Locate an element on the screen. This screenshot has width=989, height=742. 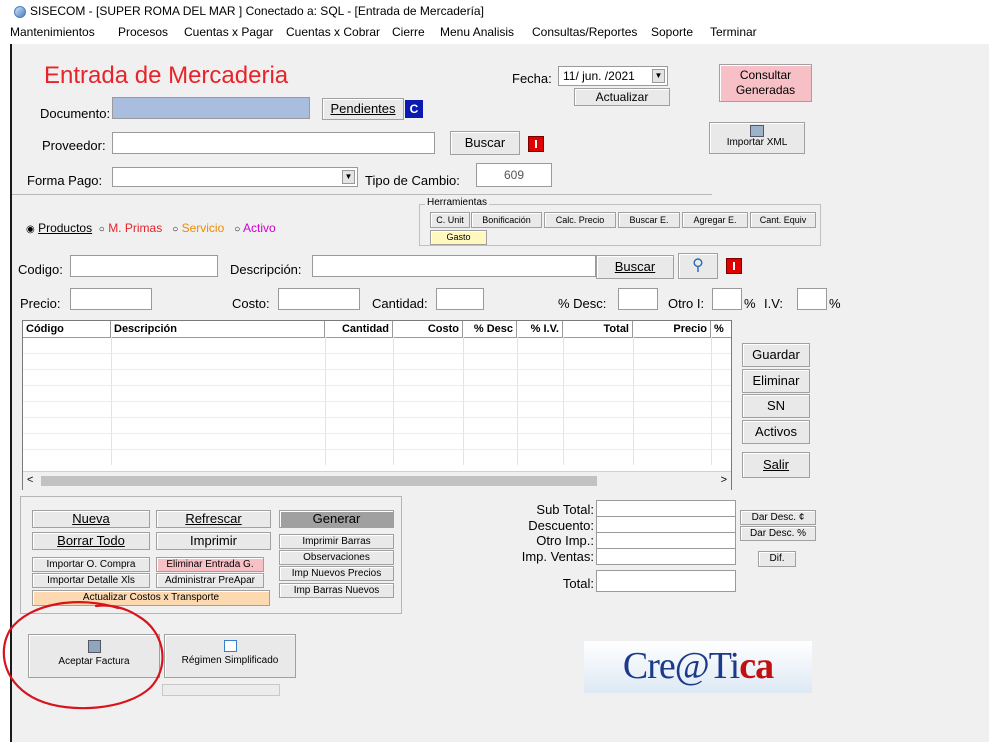
radio-productos: ◉ Productos is located at coordinates (59, 228).